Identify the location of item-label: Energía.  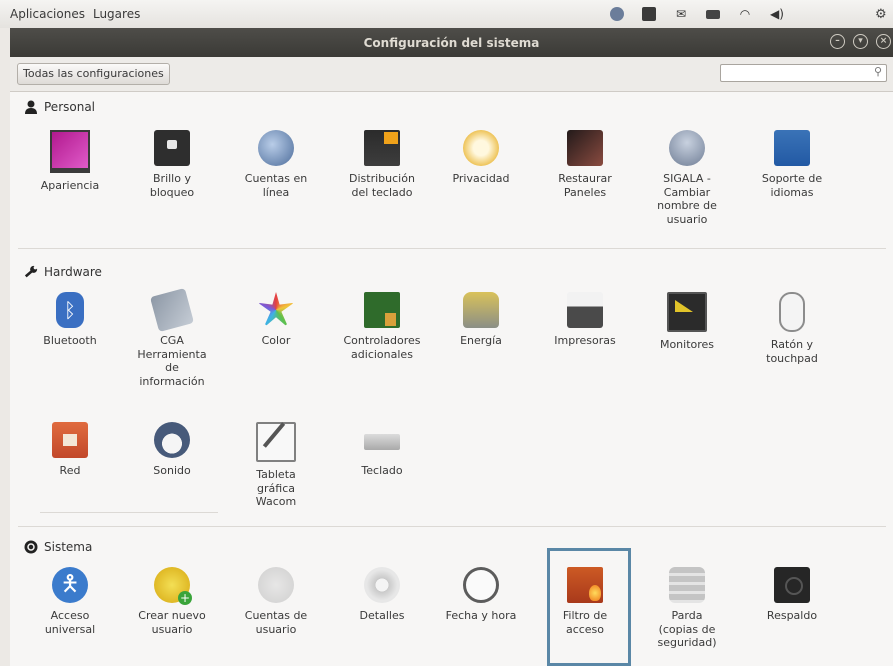
(481, 340).